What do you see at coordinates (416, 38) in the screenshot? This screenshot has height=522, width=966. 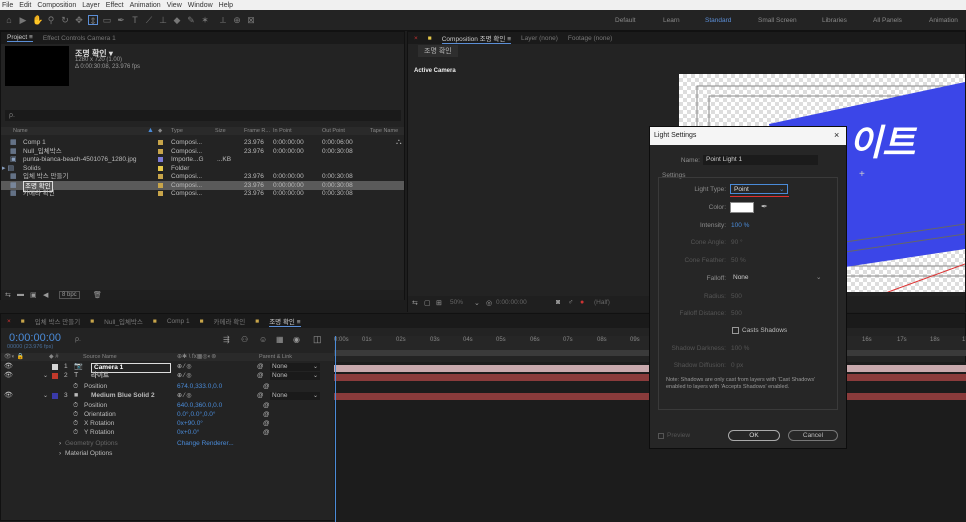 I see `close-comp-icon: ×` at bounding box center [416, 38].